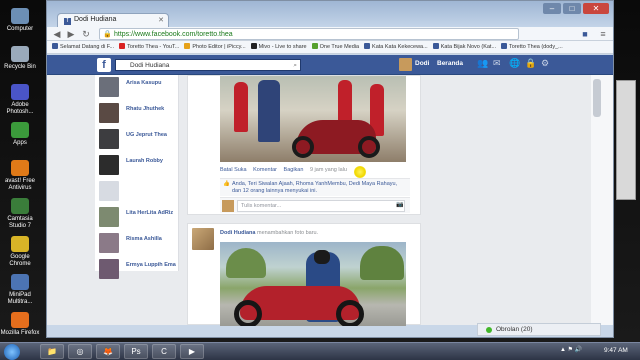  What do you see at coordinates (339, 47) in the screenshot?
I see `bookmark-label: One True Media` at bounding box center [339, 47].